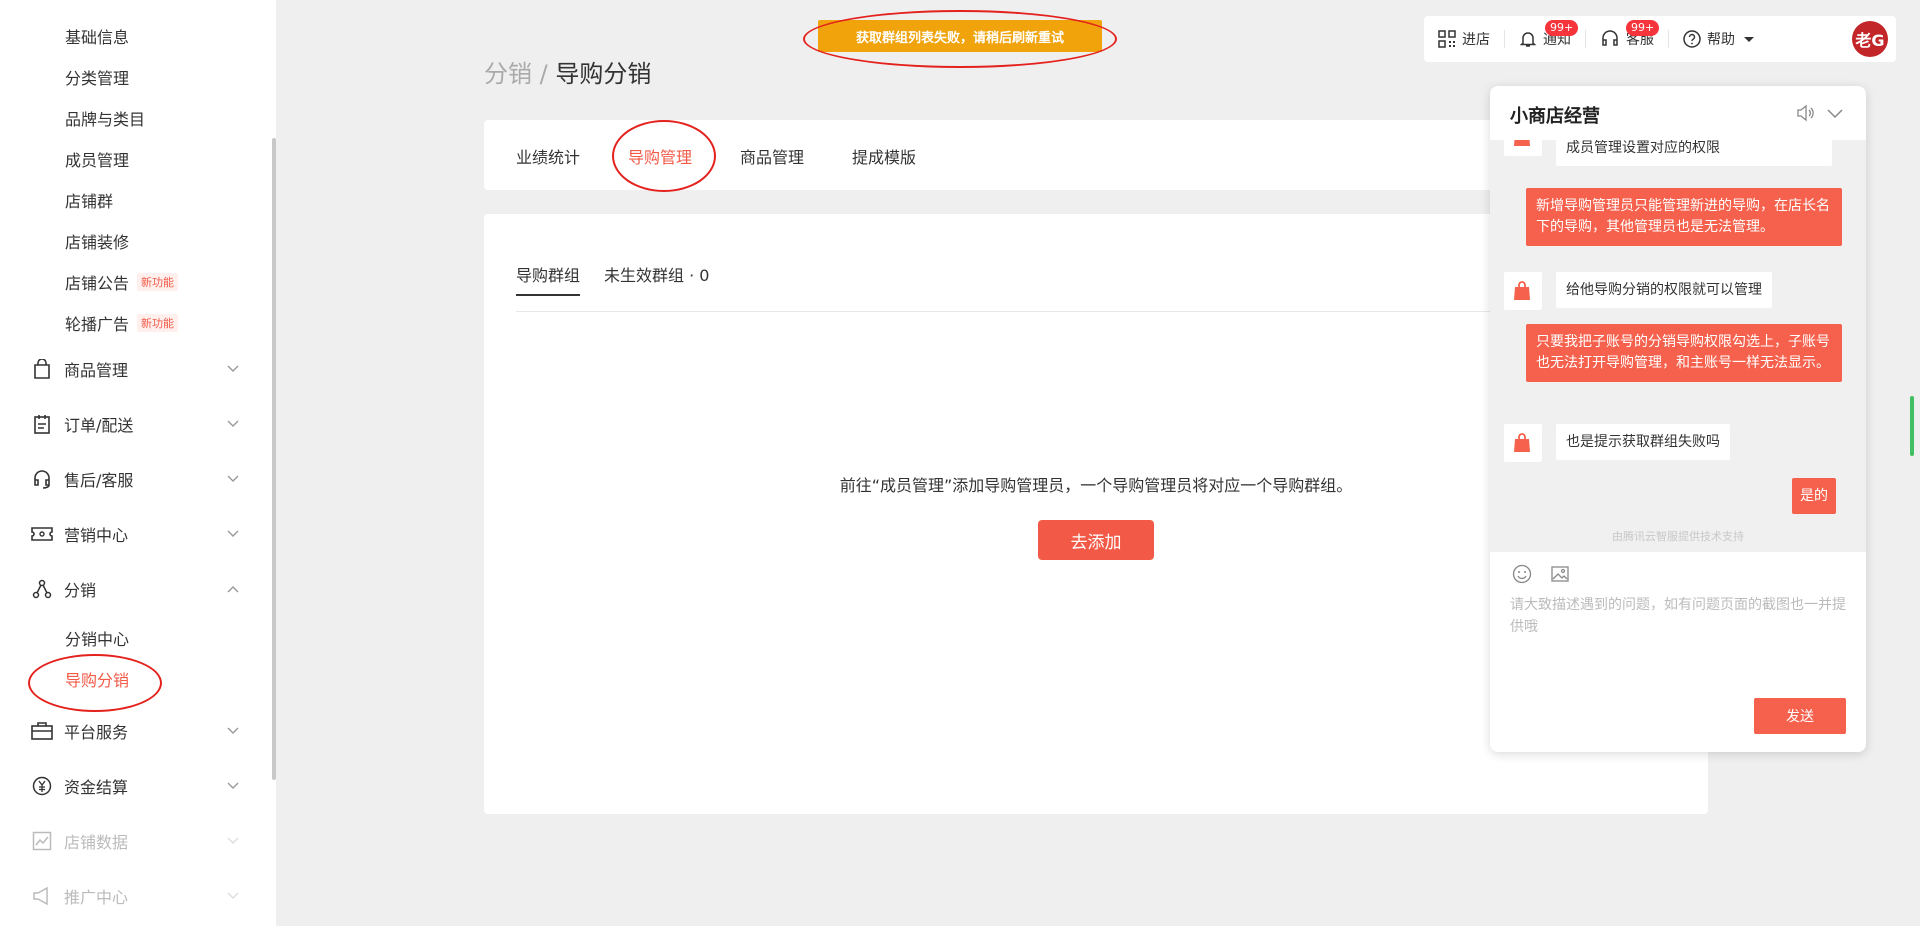  What do you see at coordinates (548, 279) in the screenshot?
I see `subtab-guide-groups: 导购群组` at bounding box center [548, 279].